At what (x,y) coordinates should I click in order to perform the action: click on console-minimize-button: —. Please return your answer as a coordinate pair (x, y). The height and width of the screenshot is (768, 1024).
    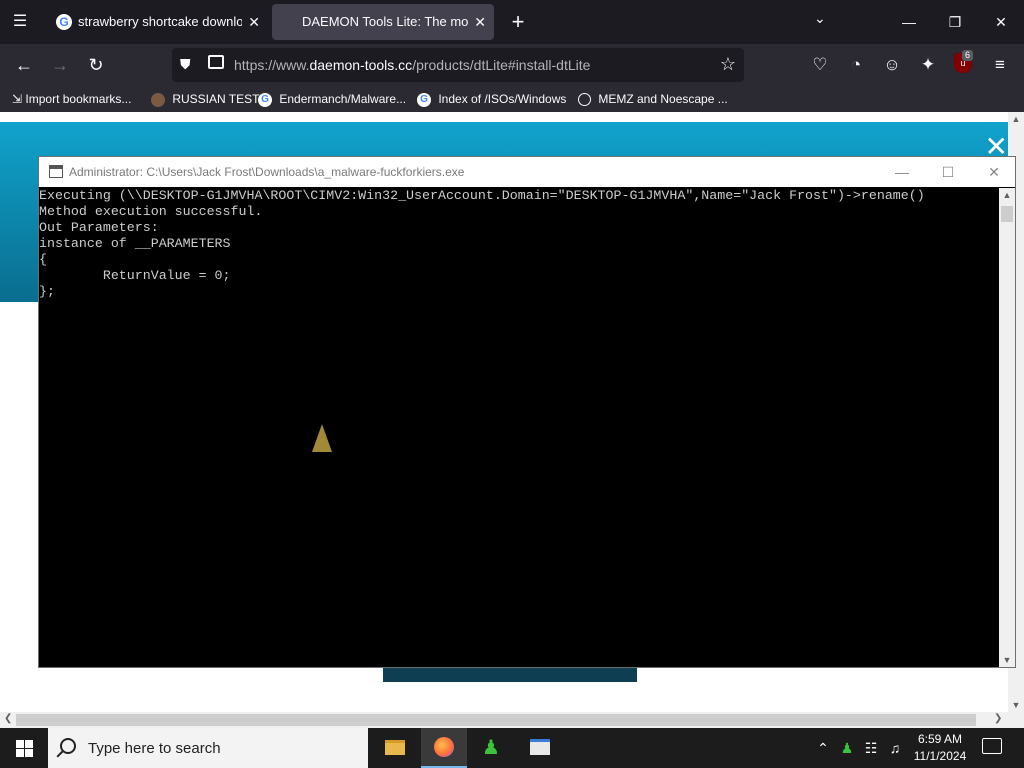
    Looking at the image, I should click on (902, 172).